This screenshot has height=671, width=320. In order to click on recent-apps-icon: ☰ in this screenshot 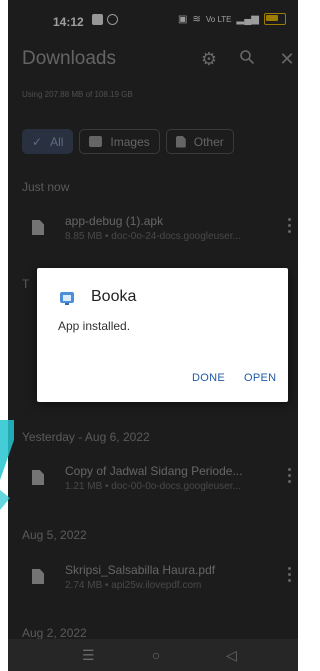, I will do `click(88, 655)`.